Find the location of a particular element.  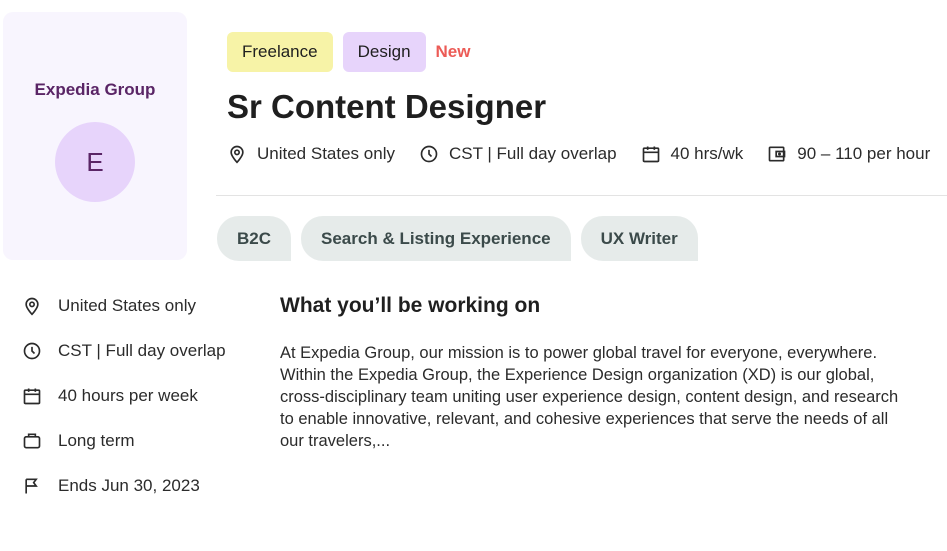

detail-ends-label: Ends Jun 30, 2023 is located at coordinates (129, 485).